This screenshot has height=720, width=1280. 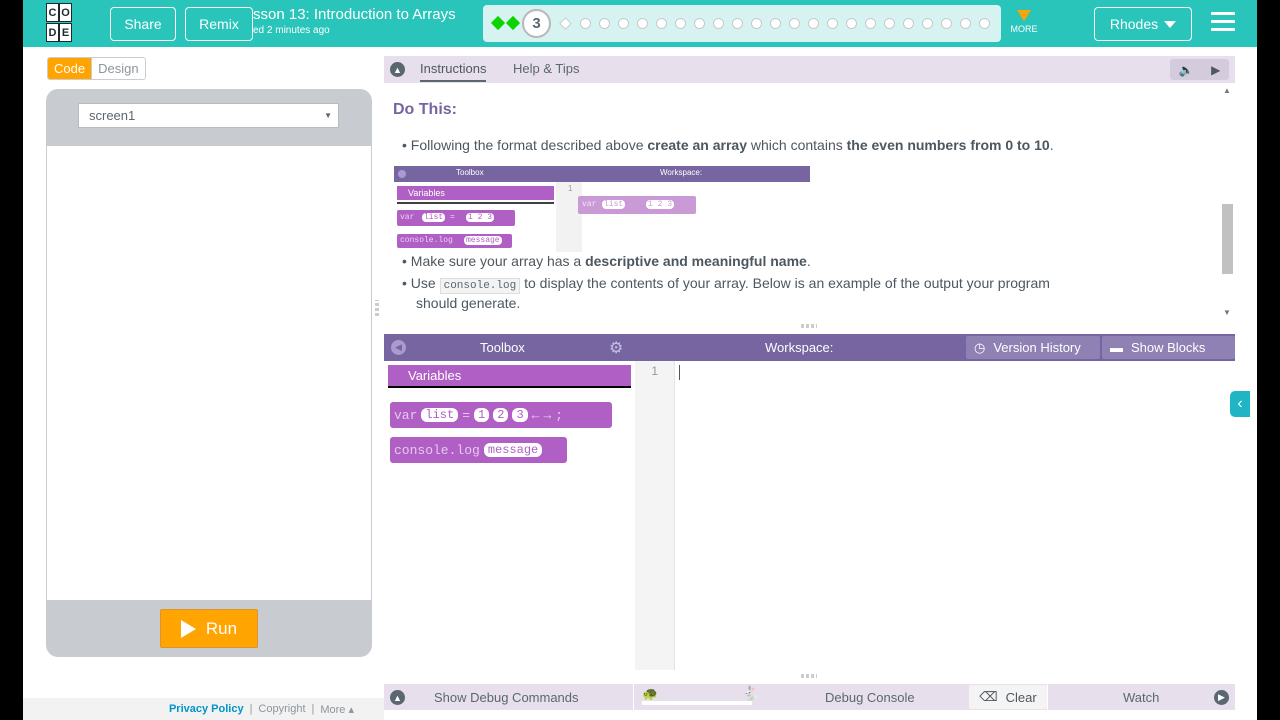 What do you see at coordinates (509, 376) in the screenshot?
I see `category-variables: Variables` at bounding box center [509, 376].